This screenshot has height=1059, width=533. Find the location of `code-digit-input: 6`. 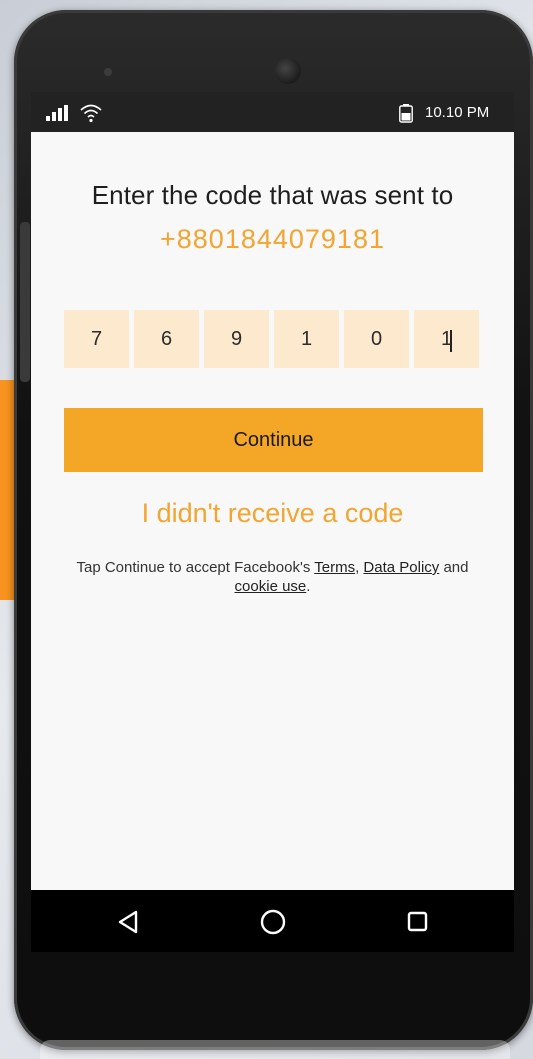

code-digit-input: 6 is located at coordinates (166, 339).